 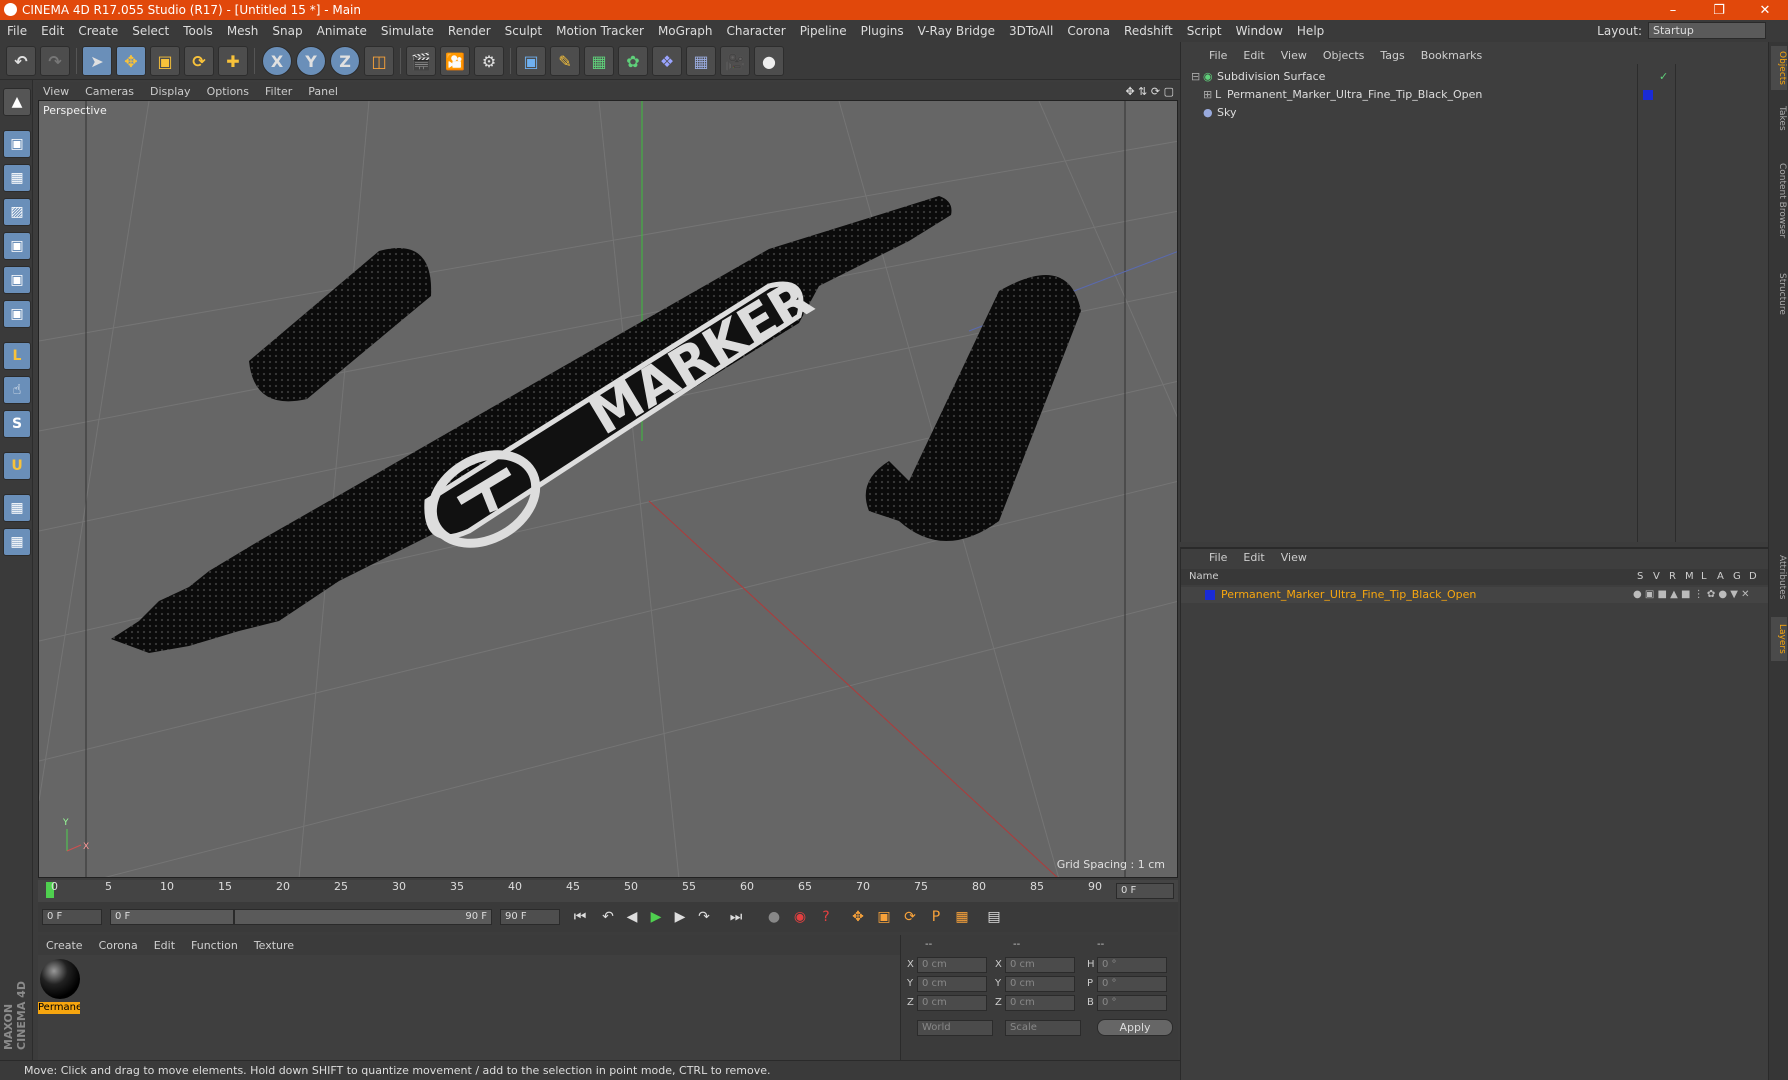 I want to click on tab-objects: Objects, so click(x=1779, y=68).